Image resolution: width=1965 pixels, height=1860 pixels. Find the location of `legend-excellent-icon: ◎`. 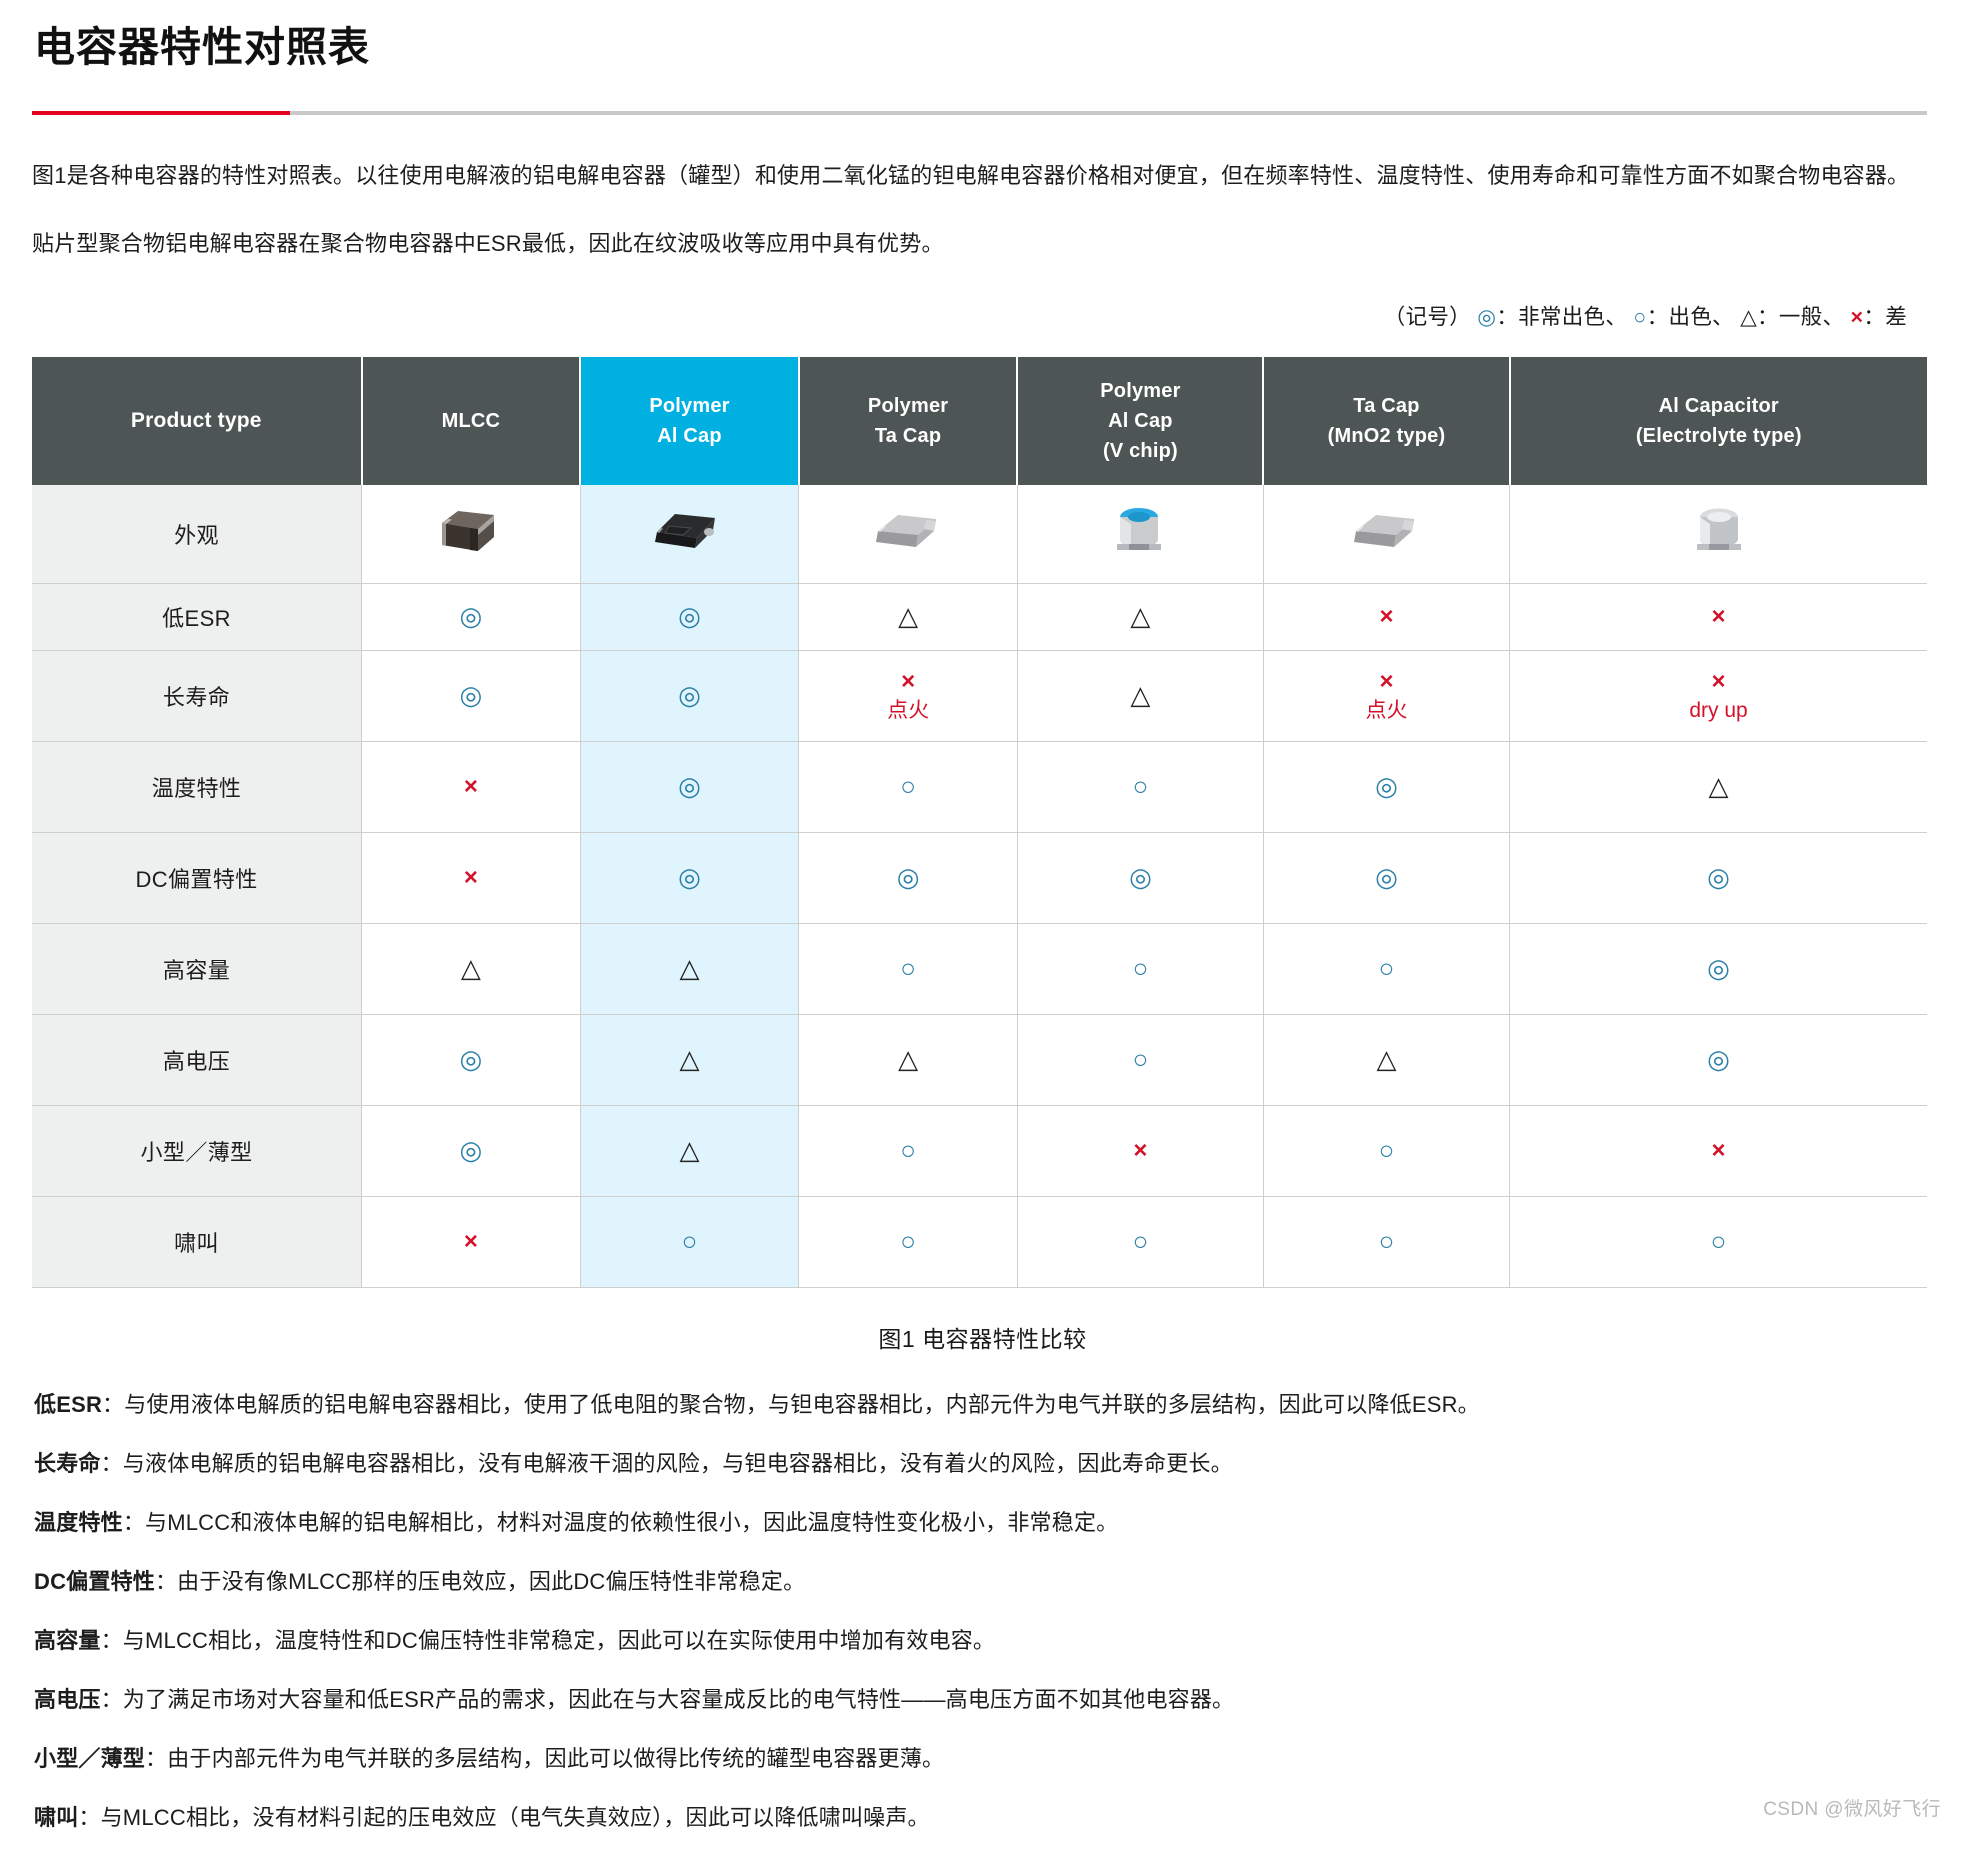

legend-excellent-icon: ◎ is located at coordinates (1487, 317).